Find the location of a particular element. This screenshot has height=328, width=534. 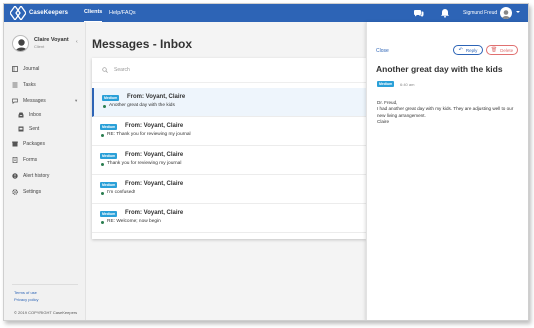

copyright: © 2019 COPYRIGHT CaseKeepers is located at coordinates (46, 312).